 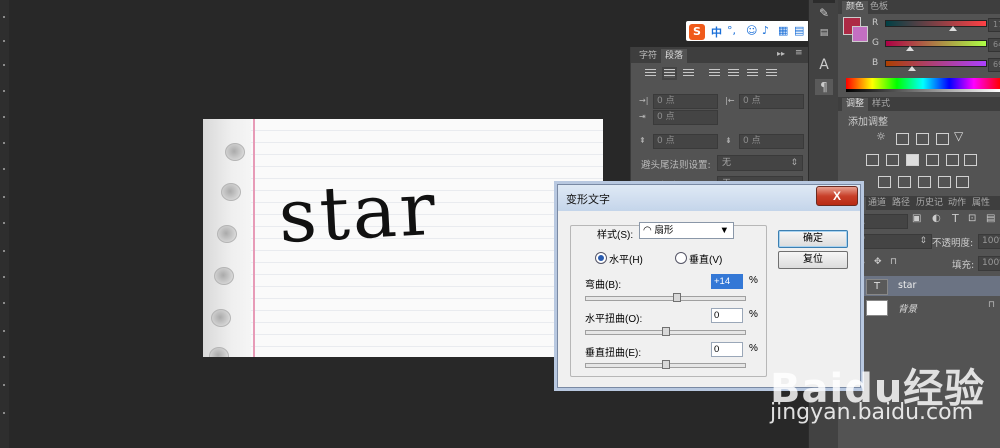 What do you see at coordinates (813, 239) in the screenshot?
I see `ok-button: 确定` at bounding box center [813, 239].